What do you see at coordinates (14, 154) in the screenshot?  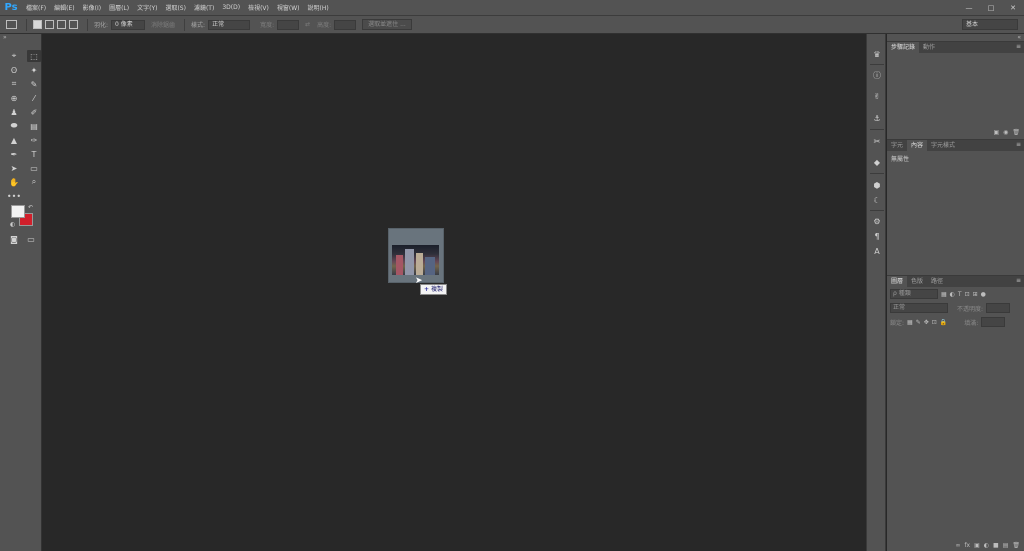 I see `pen-tool-icon: ✒` at bounding box center [14, 154].